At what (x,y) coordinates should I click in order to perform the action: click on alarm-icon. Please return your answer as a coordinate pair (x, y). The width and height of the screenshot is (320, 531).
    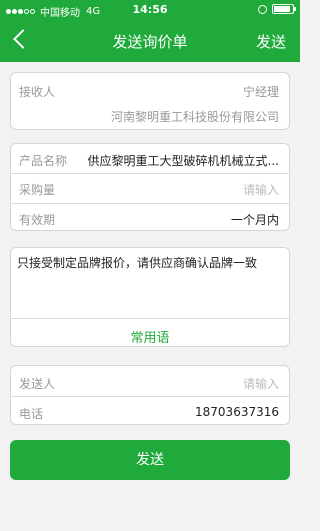
    Looking at the image, I should click on (262, 9).